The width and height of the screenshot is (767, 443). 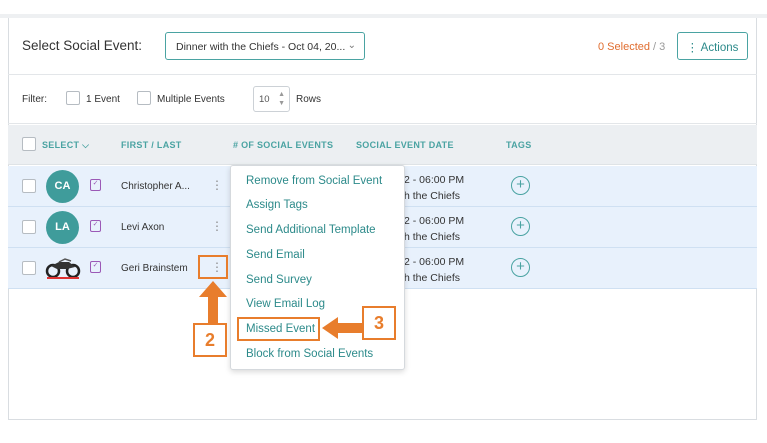 What do you see at coordinates (712, 46) in the screenshot?
I see `actions-button: ⋮ Actions` at bounding box center [712, 46].